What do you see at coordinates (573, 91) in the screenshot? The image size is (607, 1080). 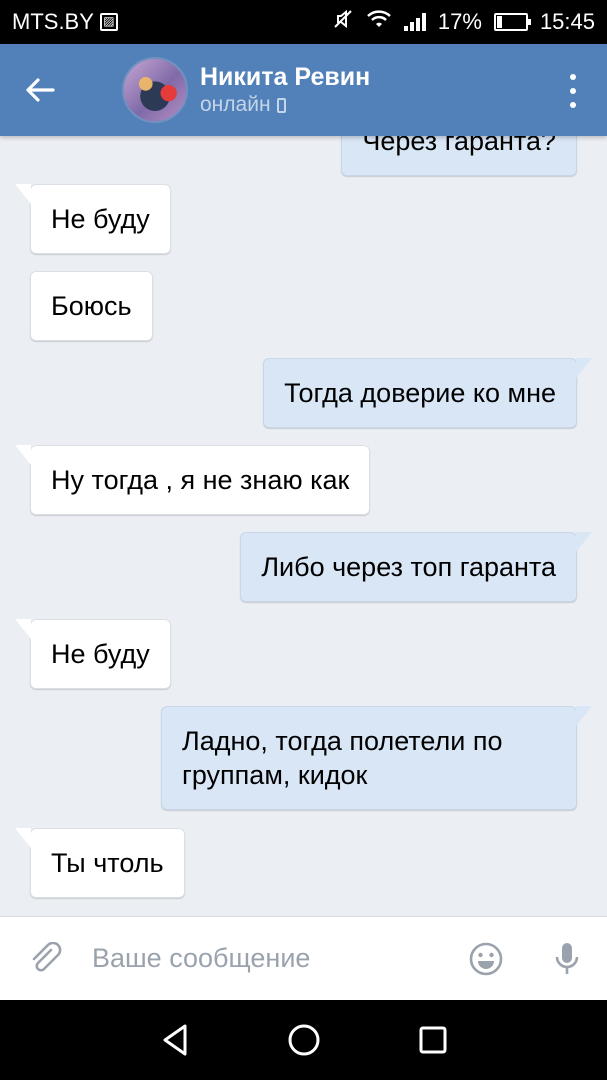 I see `more-menu-button` at bounding box center [573, 91].